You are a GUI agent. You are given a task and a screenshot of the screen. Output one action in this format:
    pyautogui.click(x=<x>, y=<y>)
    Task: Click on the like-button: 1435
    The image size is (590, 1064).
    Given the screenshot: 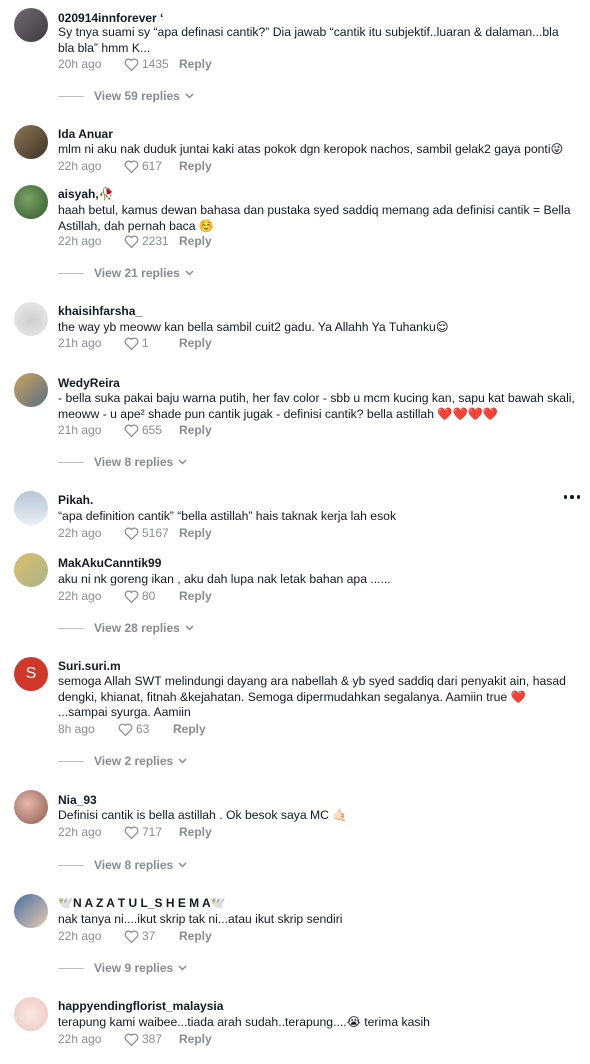 What is the action you would take?
    pyautogui.click(x=151, y=64)
    